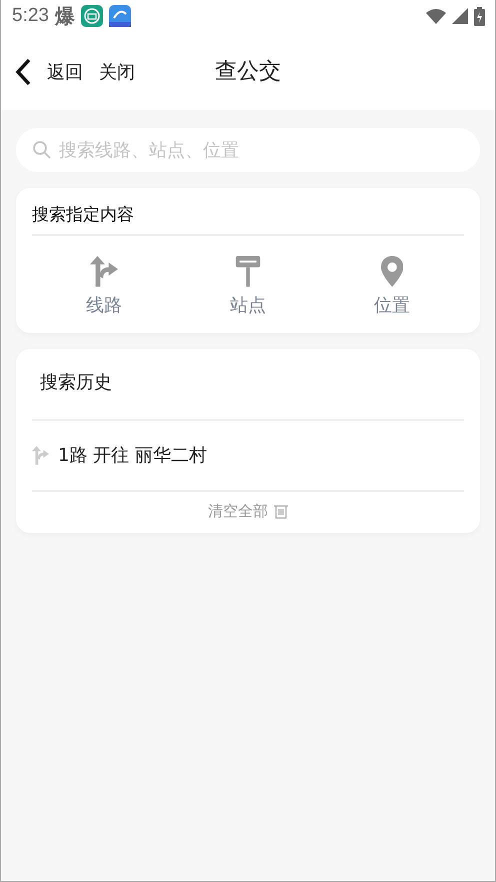 Image resolution: width=496 pixels, height=882 pixels. Describe the element at coordinates (23, 72) in the screenshot. I see `back-icon` at that location.